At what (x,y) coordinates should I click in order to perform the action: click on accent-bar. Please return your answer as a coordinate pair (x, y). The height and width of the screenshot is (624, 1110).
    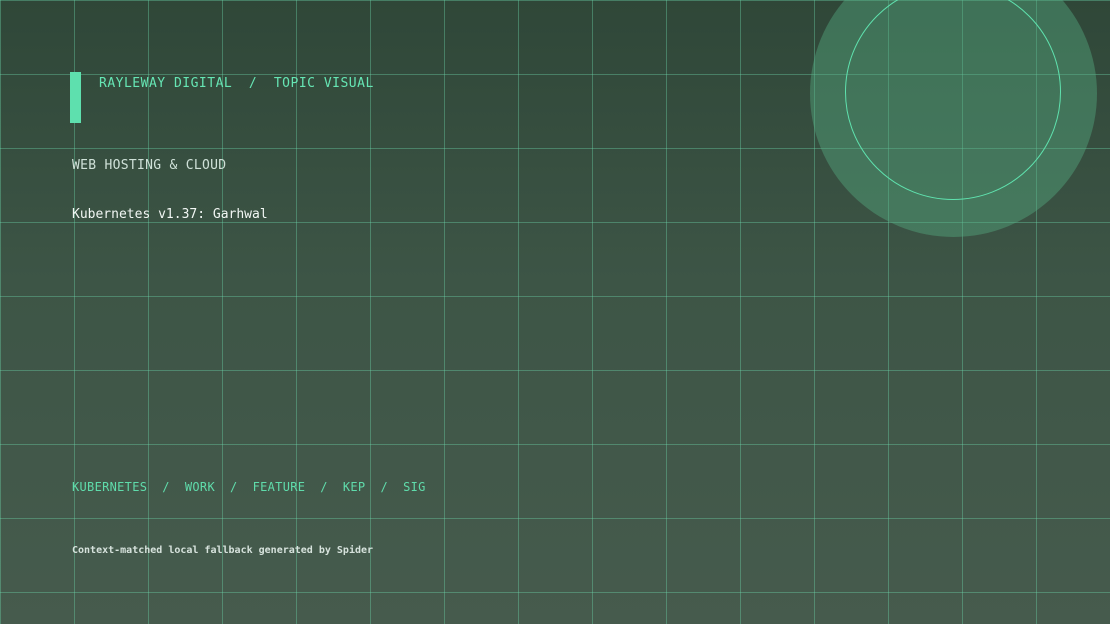
    Looking at the image, I should click on (75, 97).